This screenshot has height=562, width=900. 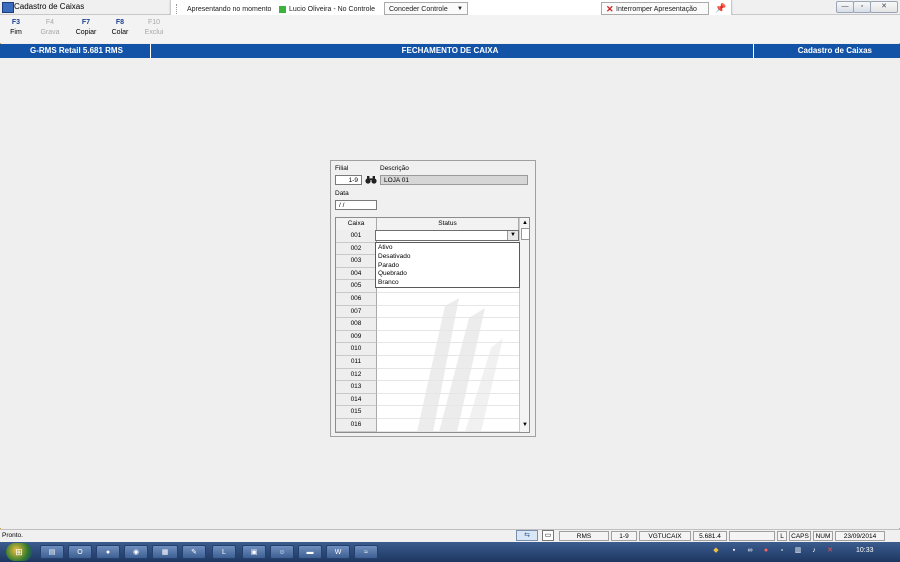 I want to click on binoculars-icon, so click(x=371, y=180).